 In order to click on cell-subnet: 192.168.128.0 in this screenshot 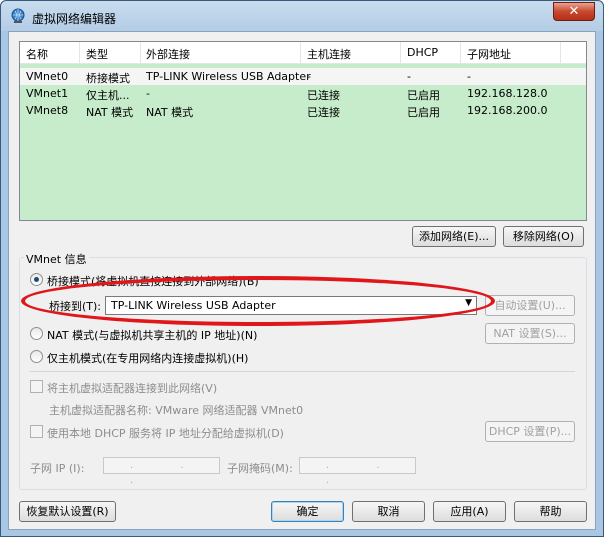, I will do `click(507, 93)`.